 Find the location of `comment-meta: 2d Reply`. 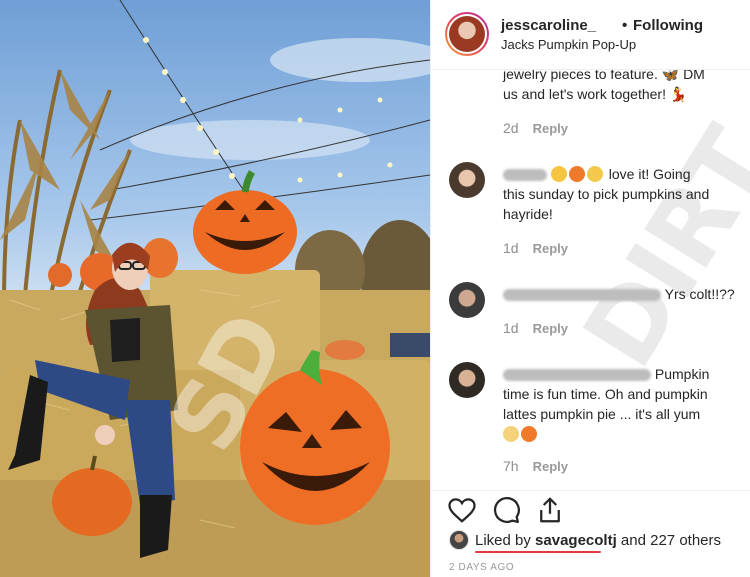

comment-meta: 2d Reply is located at coordinates (535, 128).